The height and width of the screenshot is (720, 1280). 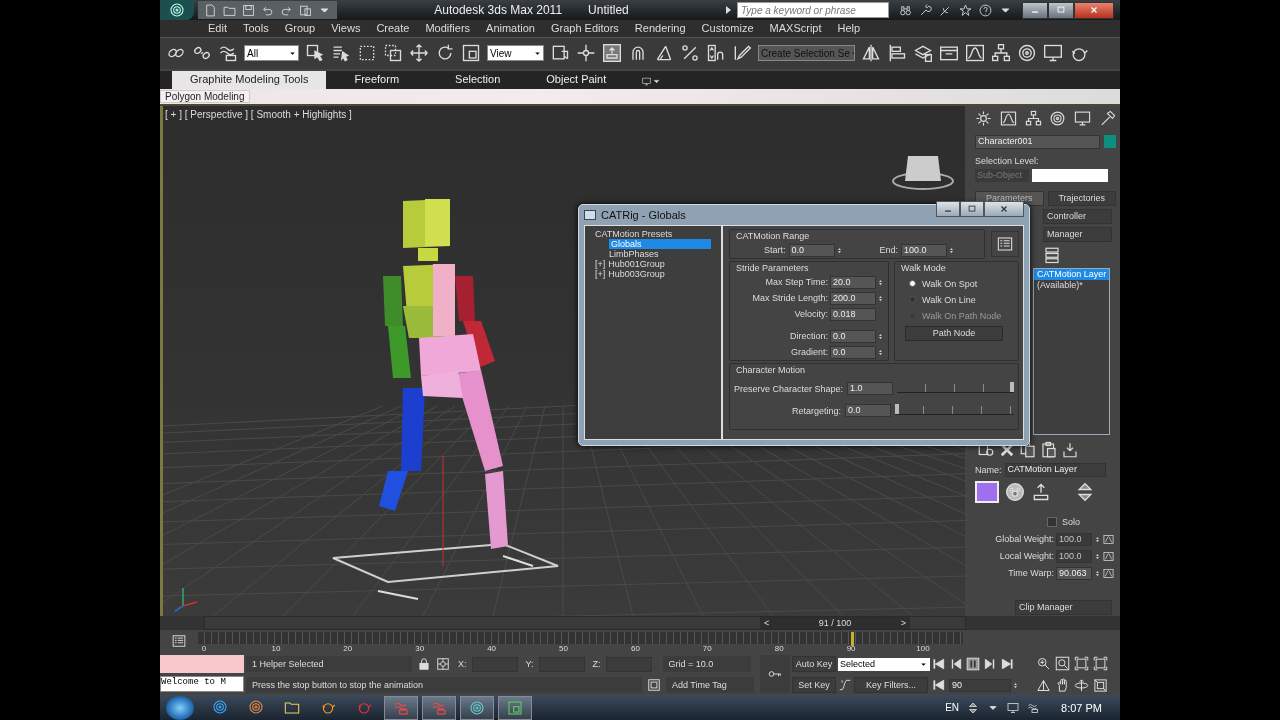 What do you see at coordinates (424, 664) in the screenshot?
I see `lock-icon` at bounding box center [424, 664].